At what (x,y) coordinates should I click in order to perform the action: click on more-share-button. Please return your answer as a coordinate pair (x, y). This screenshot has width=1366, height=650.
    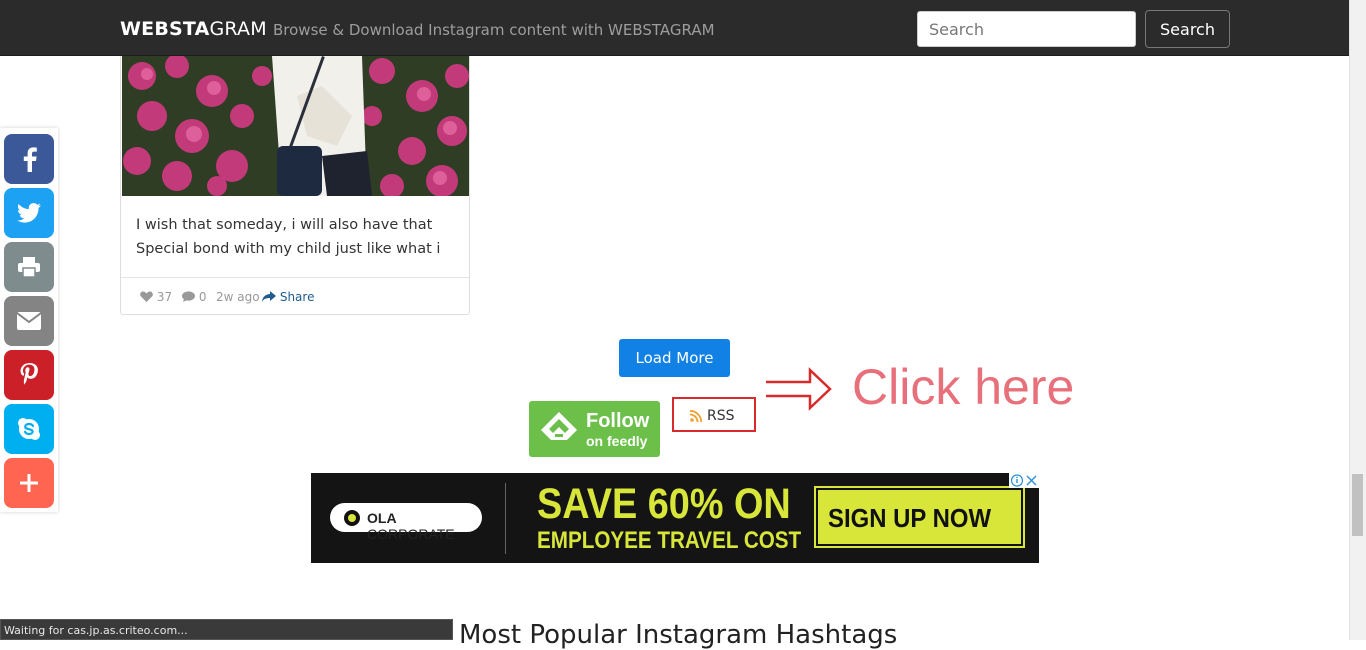
    Looking at the image, I should click on (29, 483).